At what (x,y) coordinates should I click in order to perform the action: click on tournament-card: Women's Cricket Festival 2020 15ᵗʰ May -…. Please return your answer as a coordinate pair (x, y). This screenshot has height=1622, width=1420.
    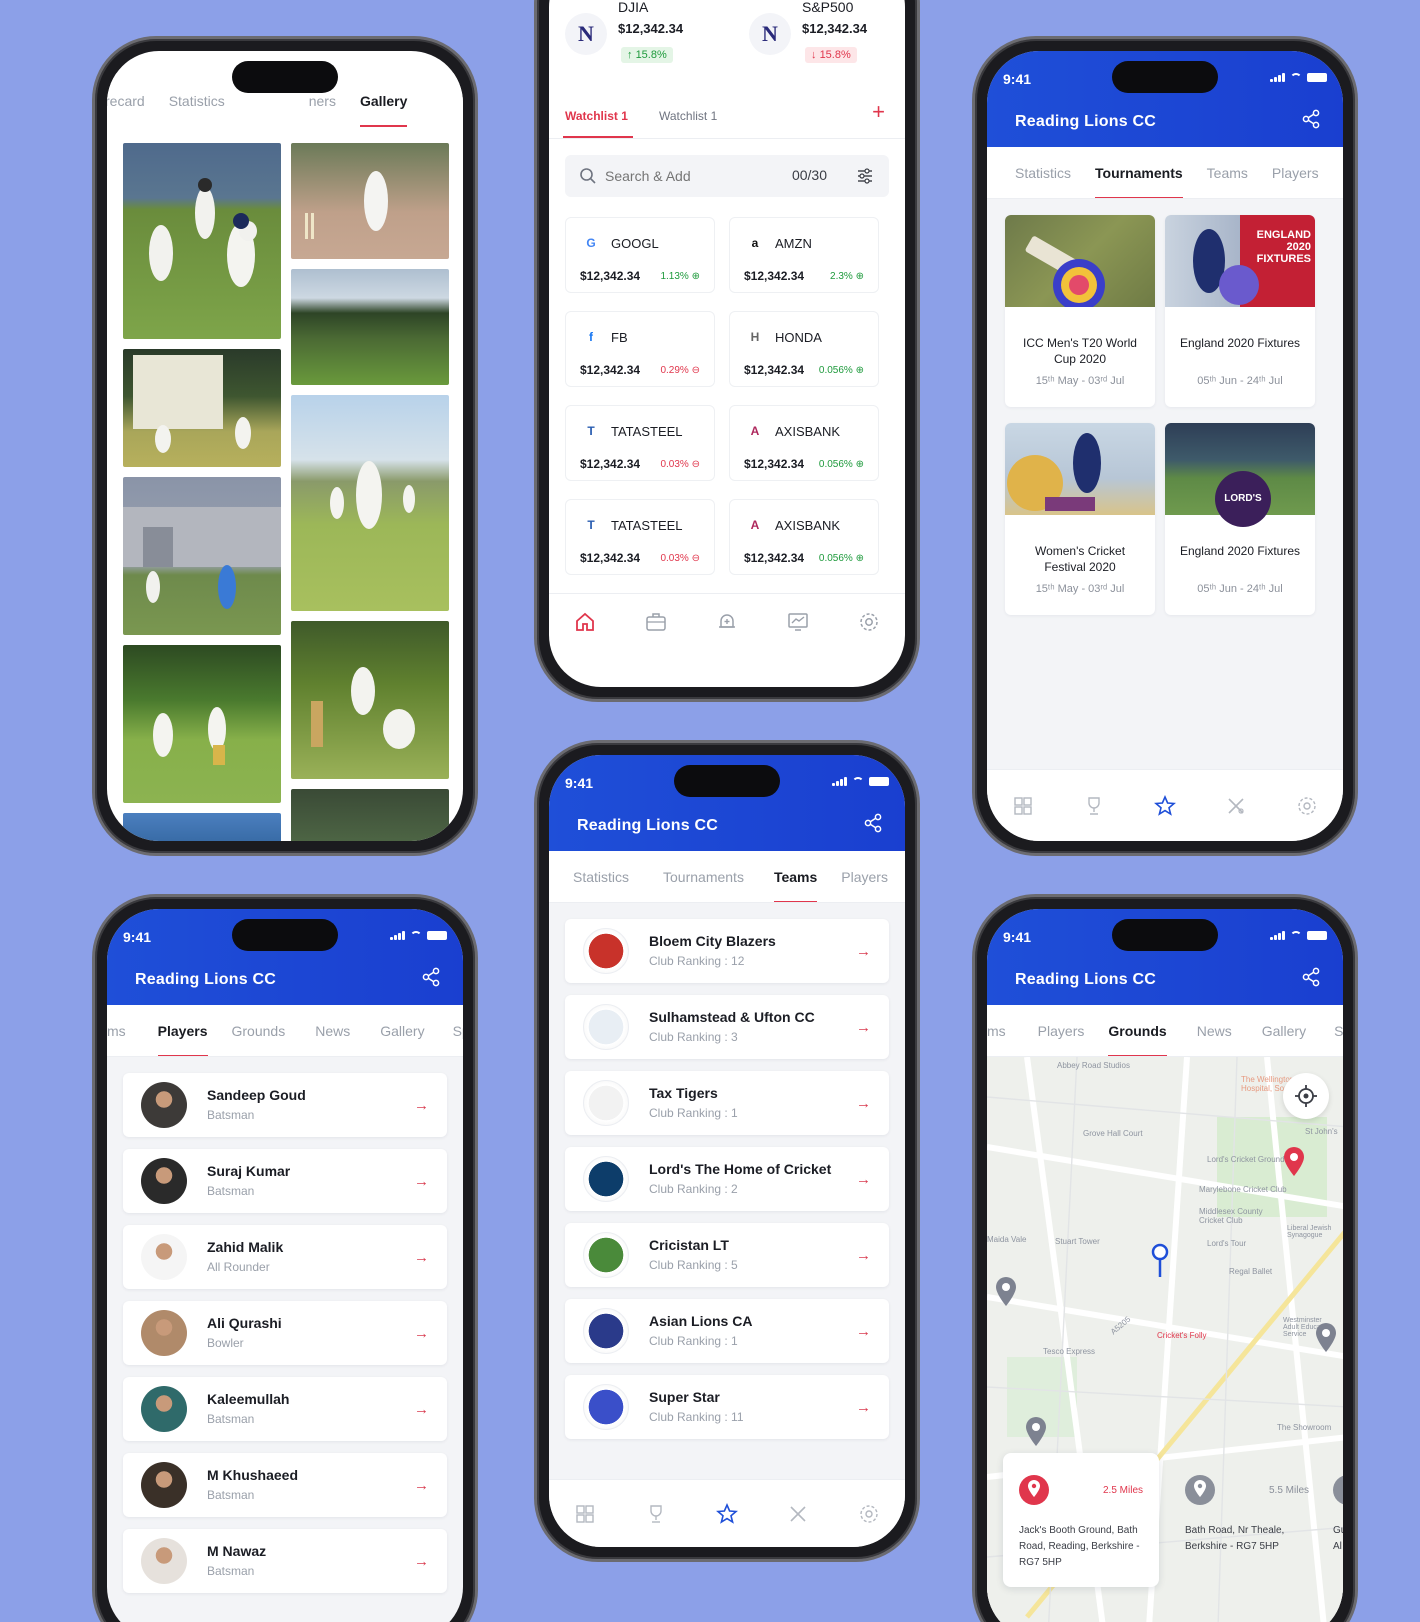
    Looking at the image, I should click on (1080, 519).